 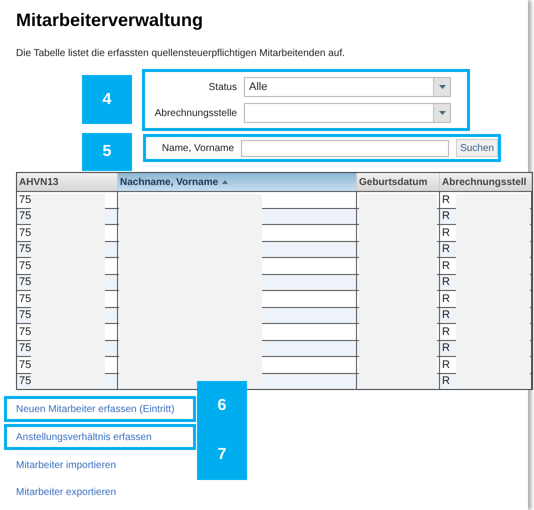 I want to click on callout-marker: 4, so click(x=107, y=99).